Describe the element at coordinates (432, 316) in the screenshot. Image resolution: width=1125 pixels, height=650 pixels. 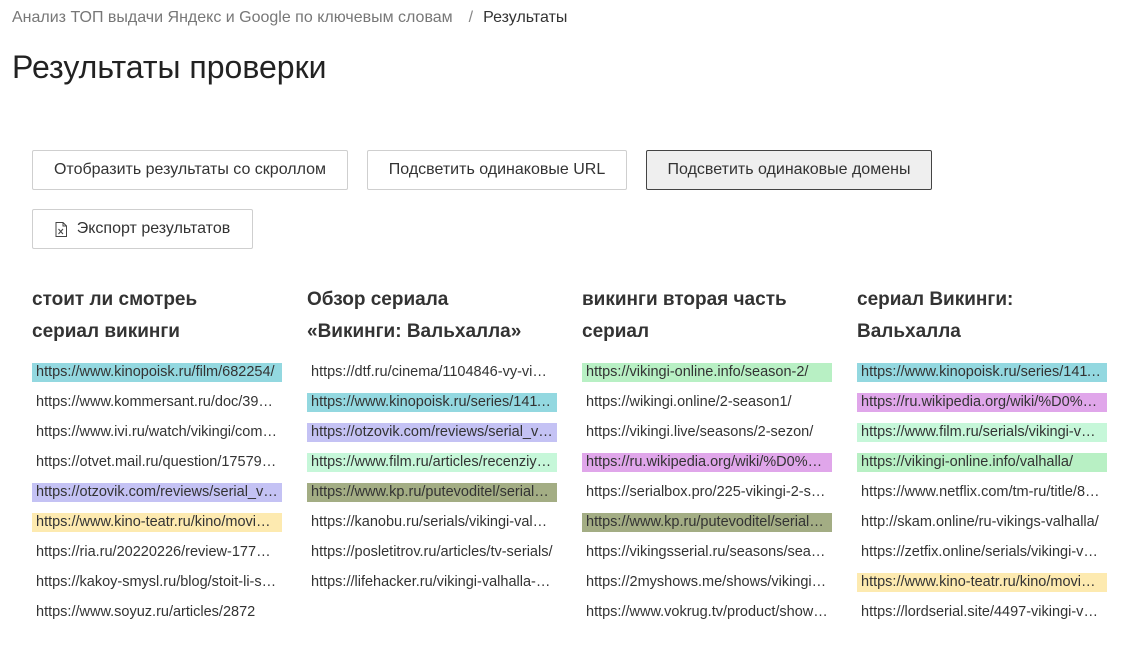
I see `keyword-title: Обзор сериала «Викинги: Вальхалла»` at that location.